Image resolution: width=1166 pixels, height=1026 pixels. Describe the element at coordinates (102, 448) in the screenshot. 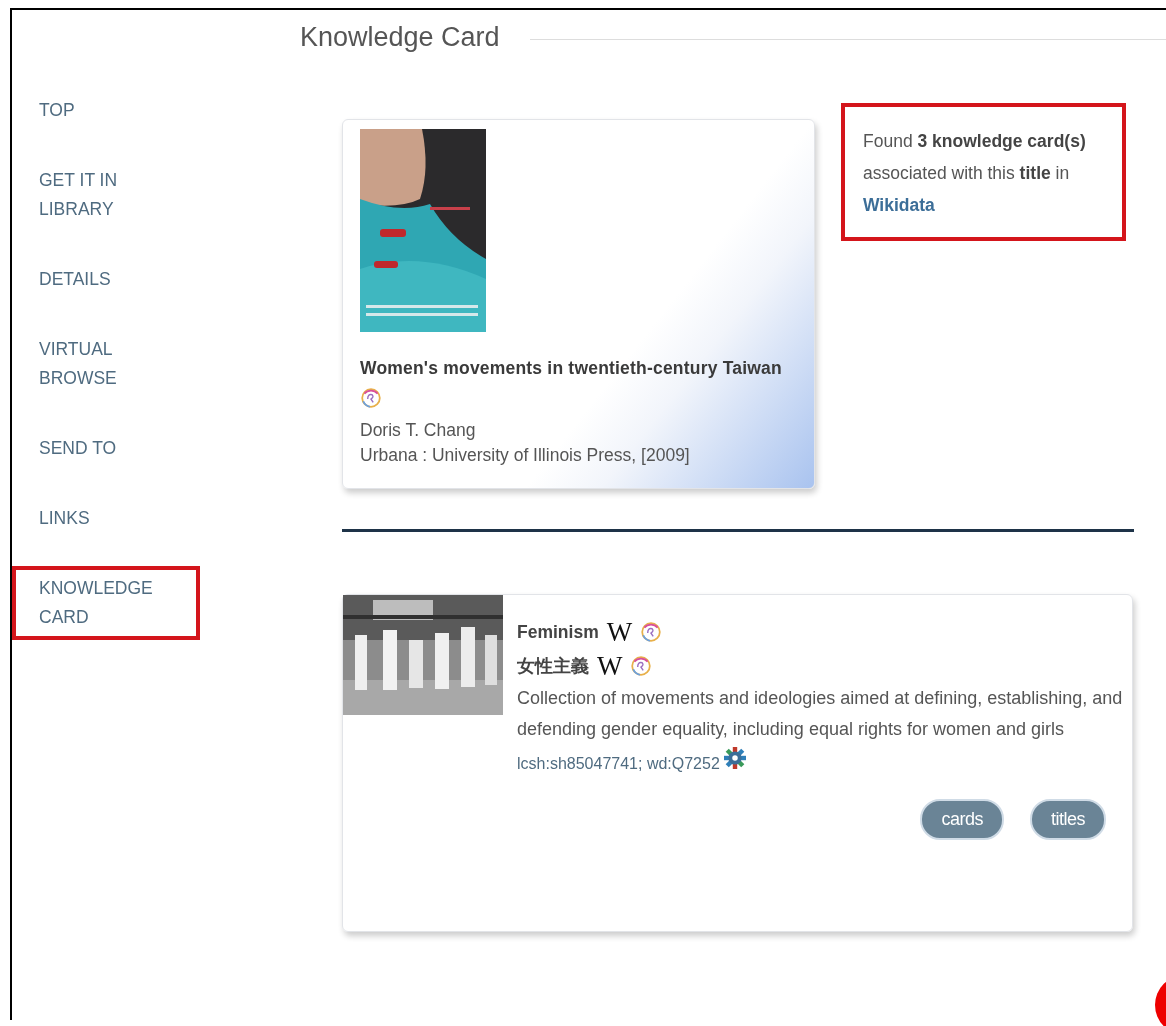

I see `sidebar-link: SEND TO` at that location.